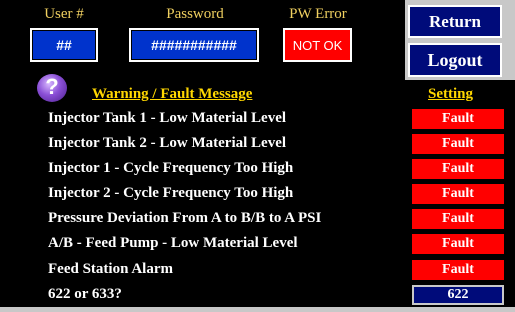 This screenshot has height=312, width=515. I want to click on user-number-label: User #, so click(64, 14).